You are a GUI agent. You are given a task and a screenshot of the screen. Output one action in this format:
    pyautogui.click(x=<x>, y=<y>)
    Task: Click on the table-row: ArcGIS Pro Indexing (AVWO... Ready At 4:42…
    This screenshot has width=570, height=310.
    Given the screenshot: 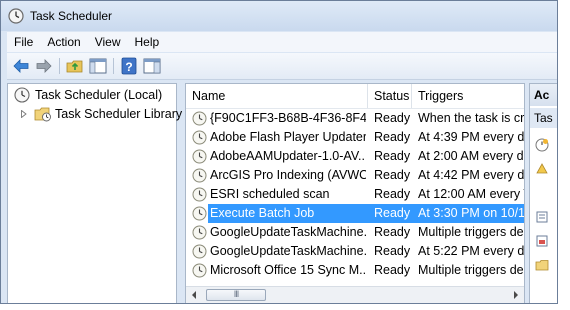 What is the action you would take?
    pyautogui.click(x=355, y=175)
    